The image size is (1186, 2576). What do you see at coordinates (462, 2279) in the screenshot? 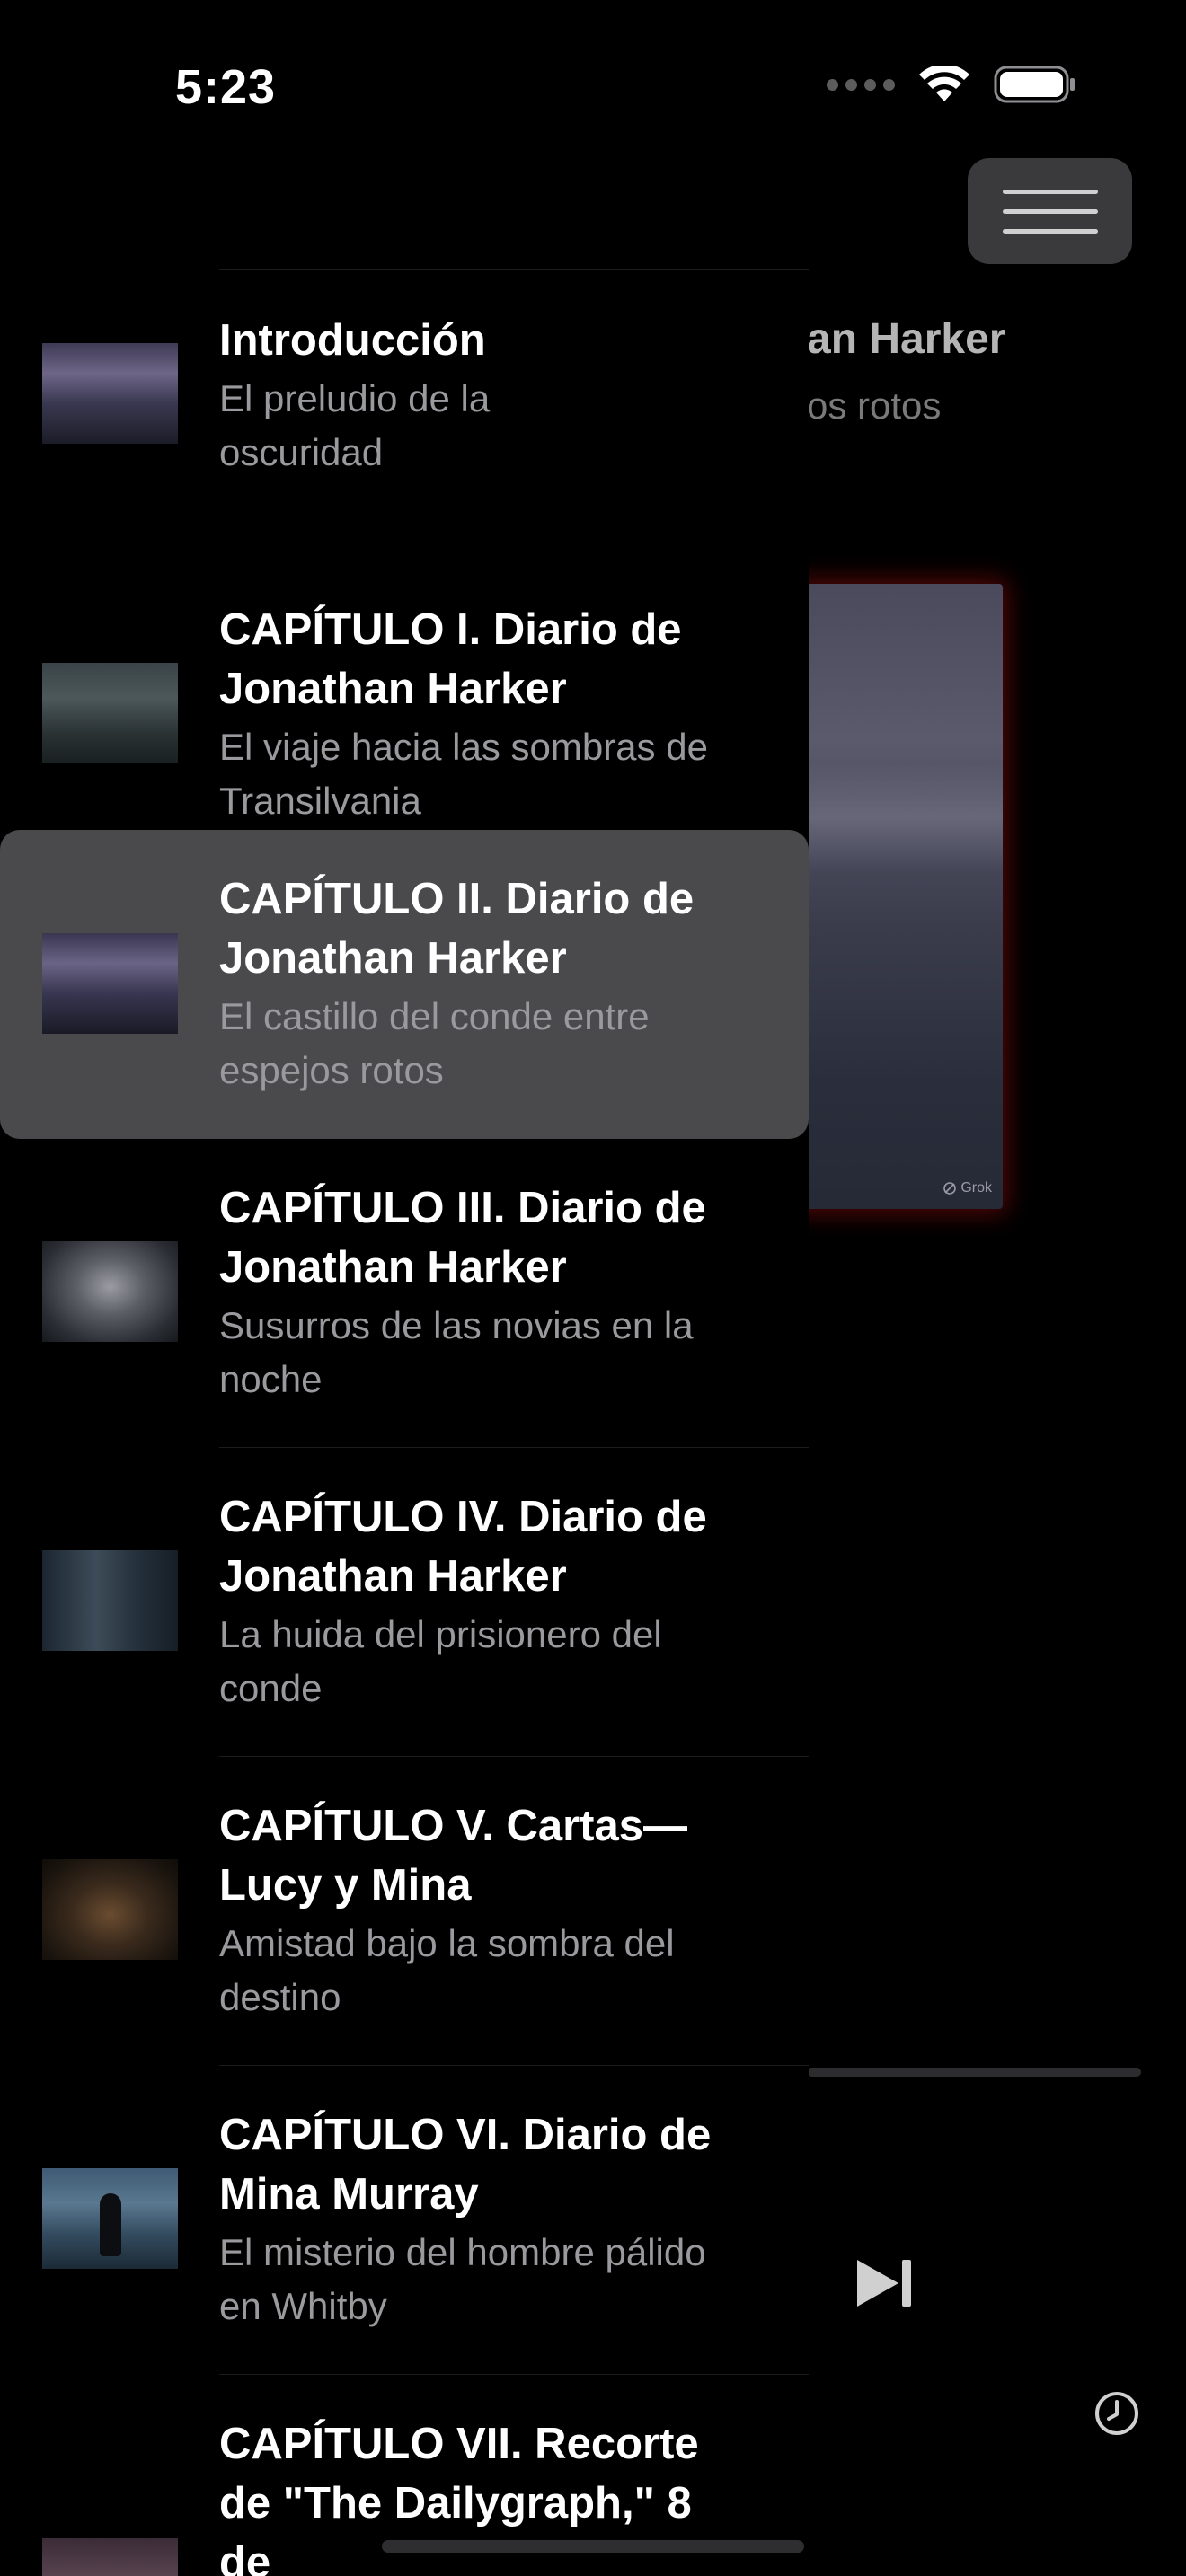
I see `chapter-subtitle: El misterio del hombre pálido en Whitby` at bounding box center [462, 2279].